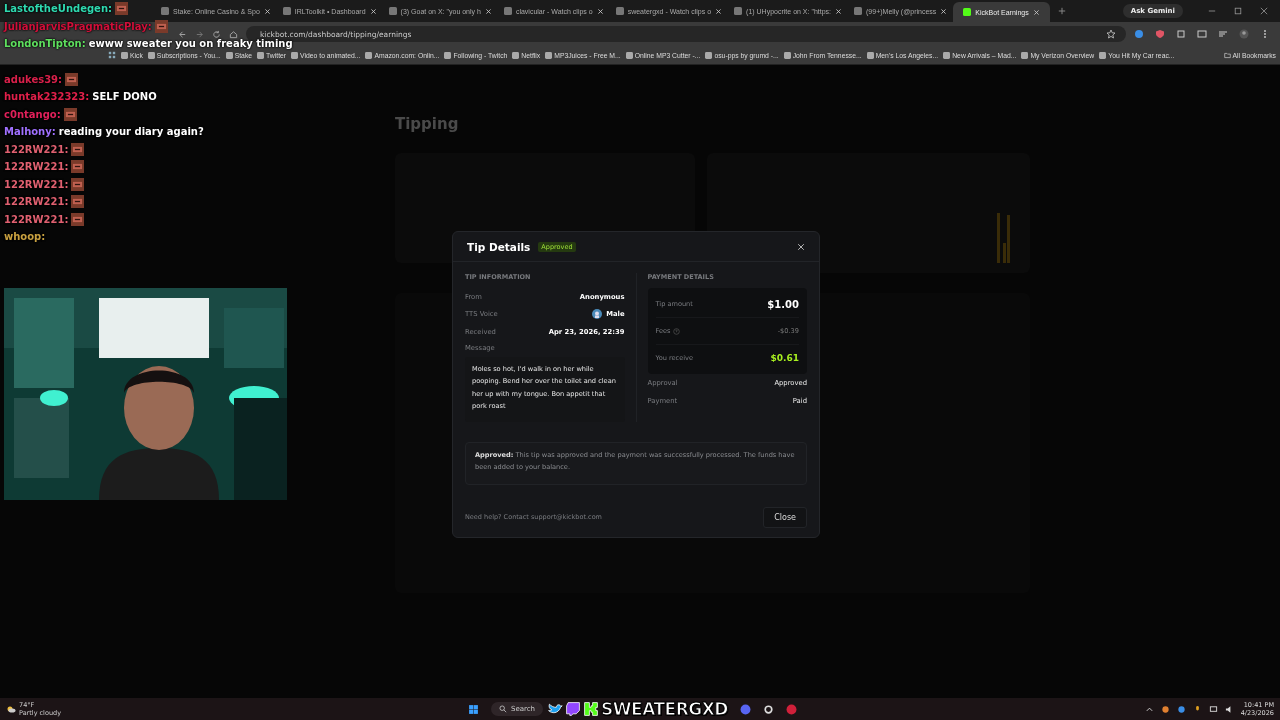  What do you see at coordinates (1061, 11) in the screenshot?
I see `new-tab-icon` at bounding box center [1061, 11].